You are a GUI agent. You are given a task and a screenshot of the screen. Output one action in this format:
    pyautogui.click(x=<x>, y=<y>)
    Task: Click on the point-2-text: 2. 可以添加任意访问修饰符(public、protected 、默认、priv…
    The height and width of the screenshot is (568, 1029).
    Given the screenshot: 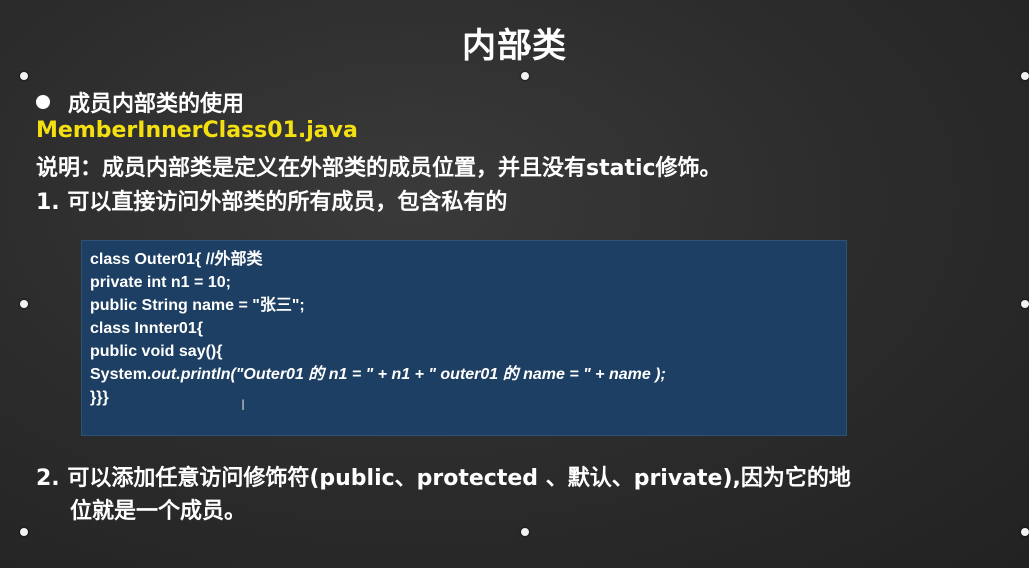 What is the action you would take?
    pyautogui.click(x=526, y=495)
    